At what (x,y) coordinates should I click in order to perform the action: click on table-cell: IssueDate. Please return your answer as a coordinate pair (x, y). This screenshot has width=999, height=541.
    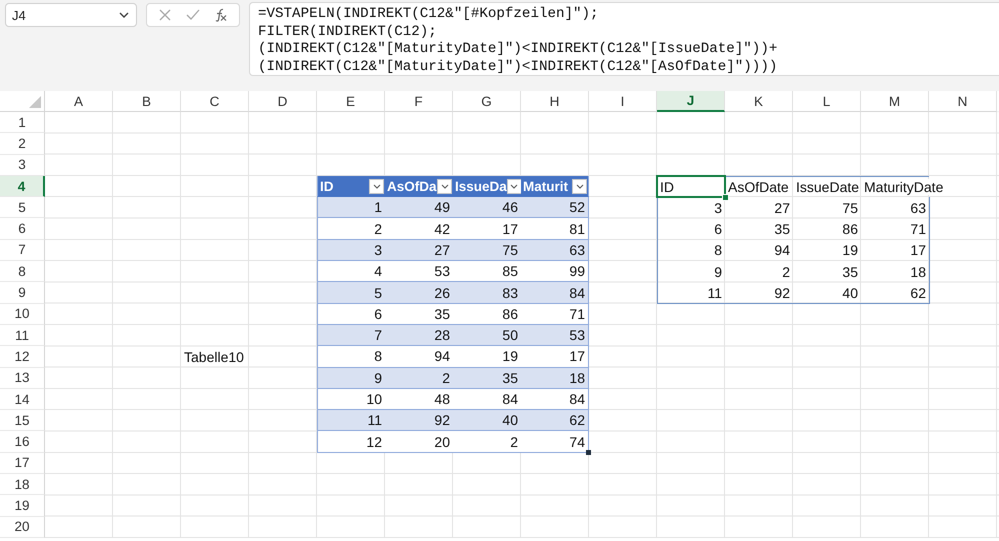
    Looking at the image, I should click on (827, 187).